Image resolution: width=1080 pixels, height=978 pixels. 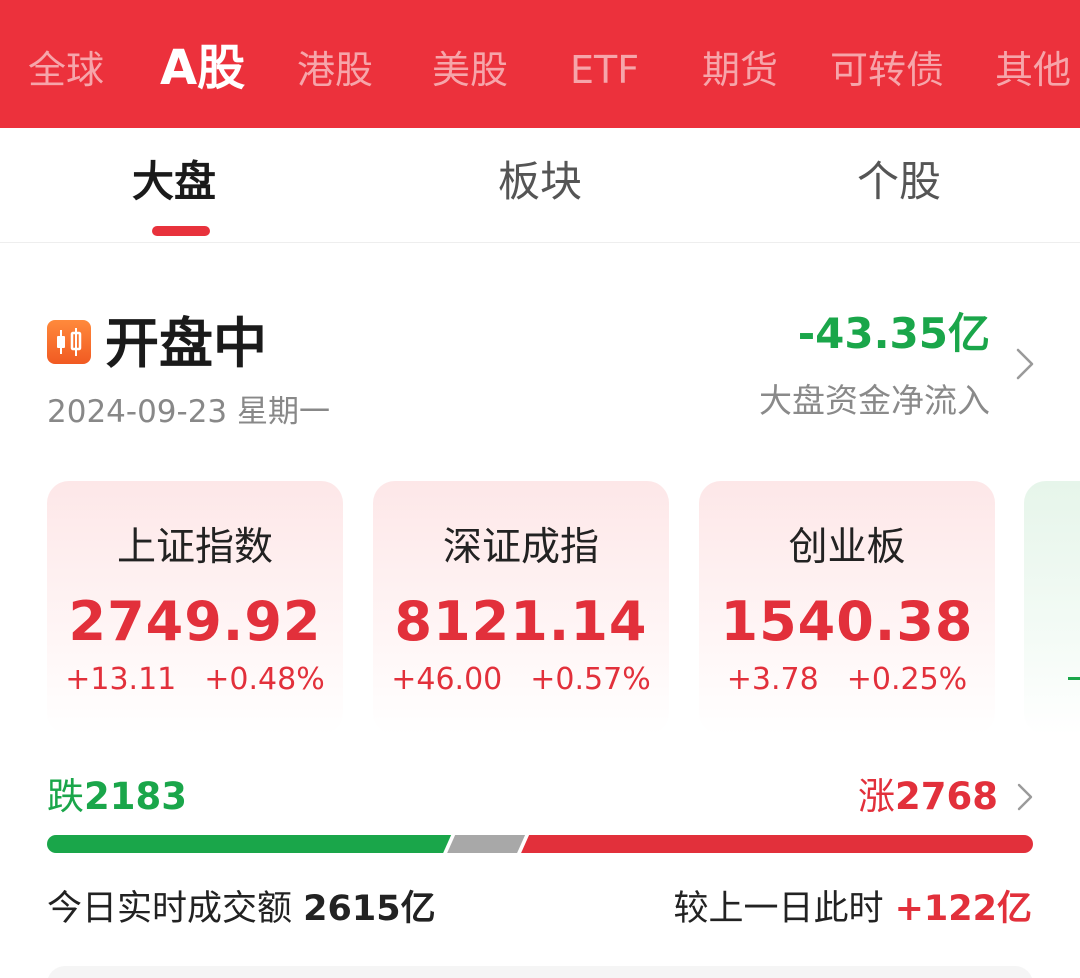 I want to click on index-value: 8121.14, so click(x=521, y=621).